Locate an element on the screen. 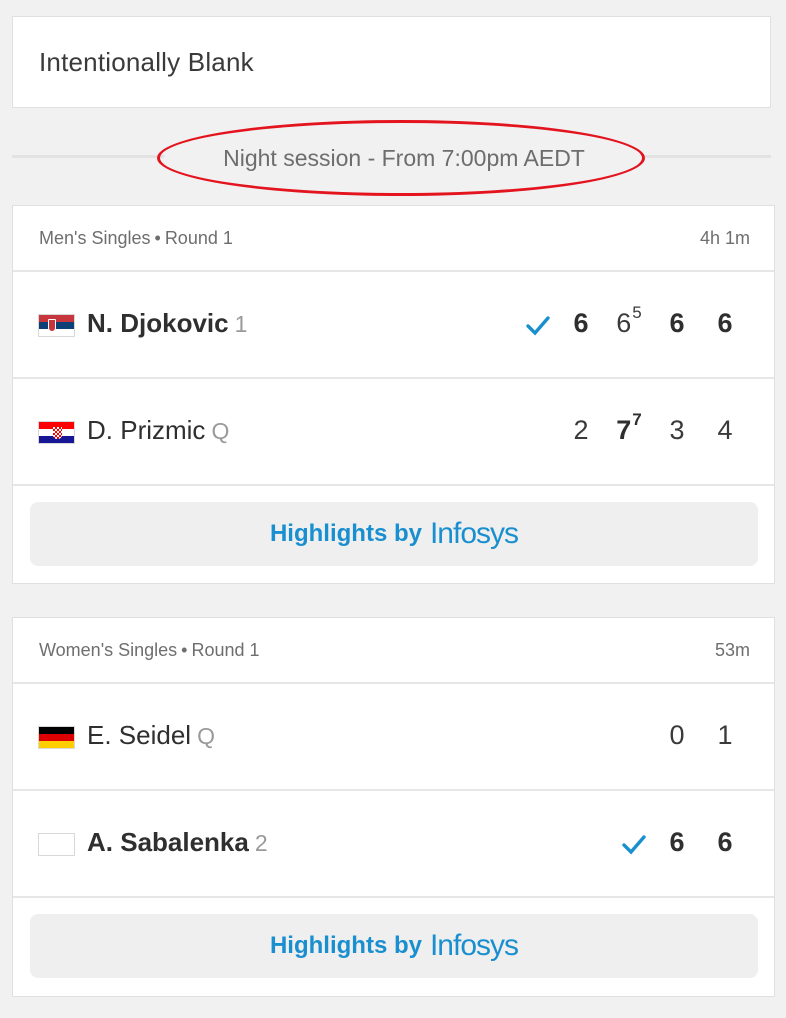 The height and width of the screenshot is (1018, 786). set-score: 1 is located at coordinates (725, 735).